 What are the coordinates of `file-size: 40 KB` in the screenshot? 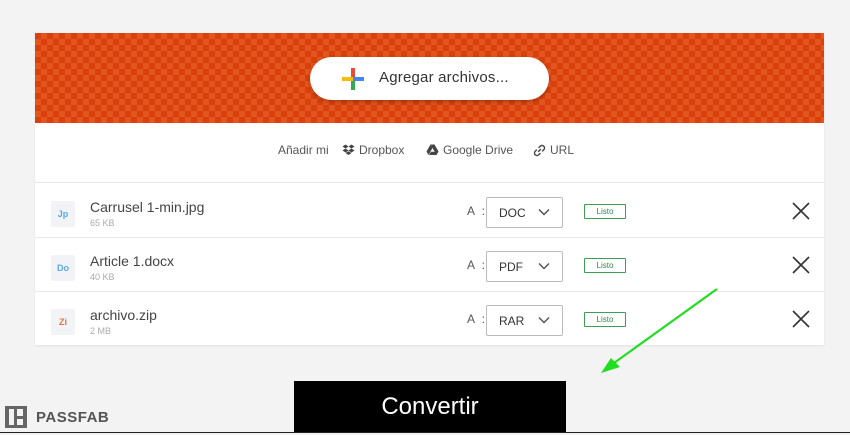 It's located at (102, 277).